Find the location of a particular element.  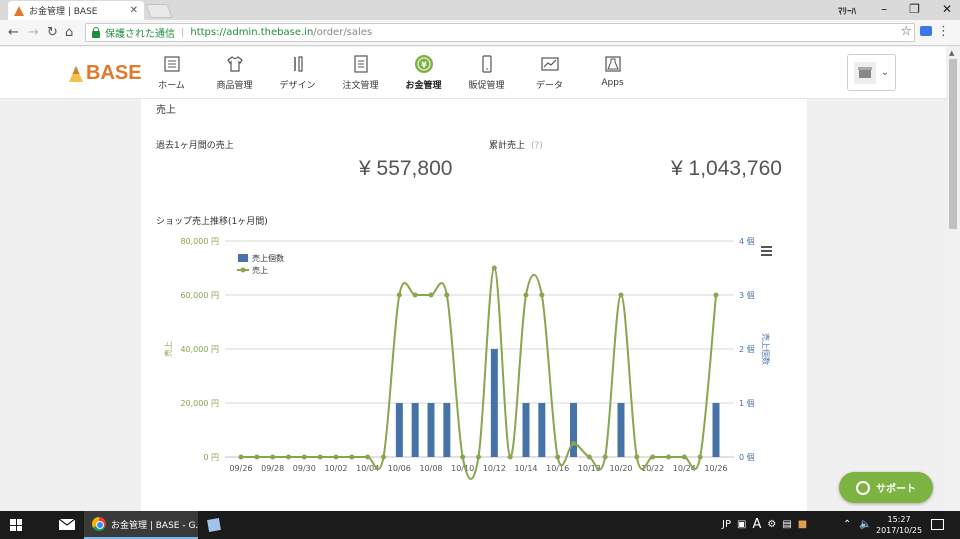

close-window-icon: ✕ is located at coordinates (947, 9).